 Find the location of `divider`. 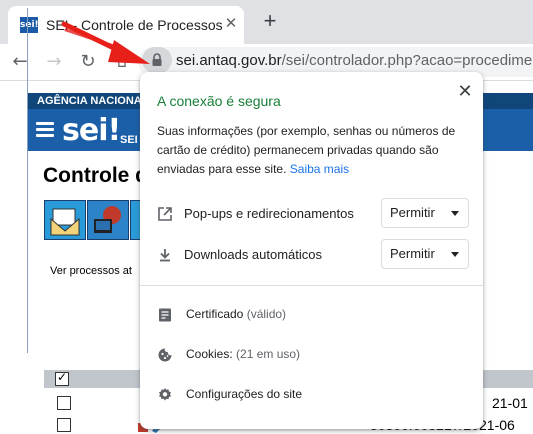

divider is located at coordinates (311, 285).